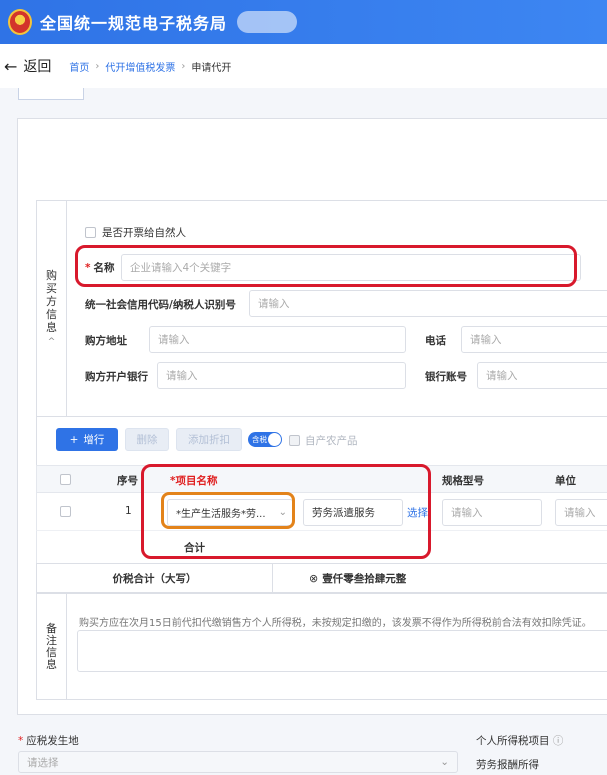  I want to click on app-header: 全国统一规范电子税务局, so click(303, 22).